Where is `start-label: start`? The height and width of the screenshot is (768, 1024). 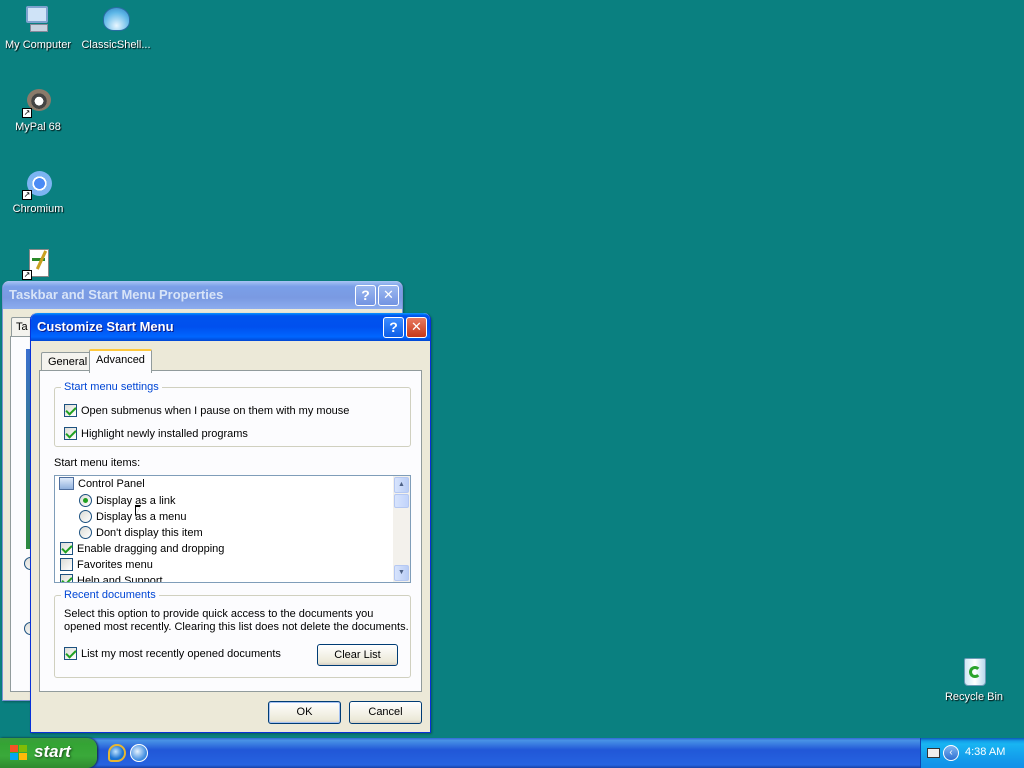 start-label: start is located at coordinates (52, 751).